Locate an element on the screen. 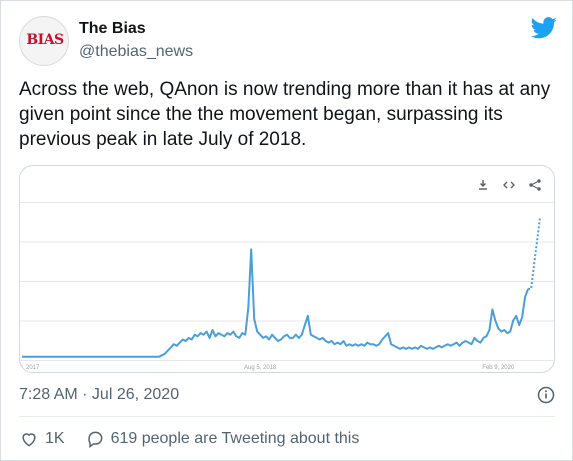 This screenshot has width=573, height=461. share-icon is located at coordinates (535, 185).